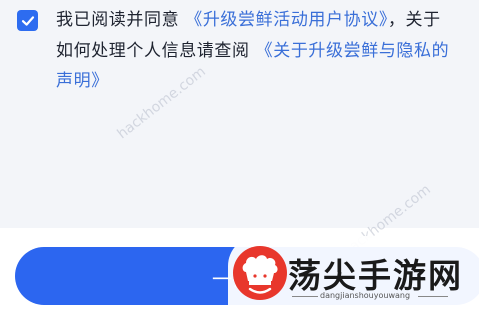 This screenshot has height=309, width=479. What do you see at coordinates (118, 20) in the screenshot?
I see `agreement-intro-text: 我已阅读并同意` at bounding box center [118, 20].